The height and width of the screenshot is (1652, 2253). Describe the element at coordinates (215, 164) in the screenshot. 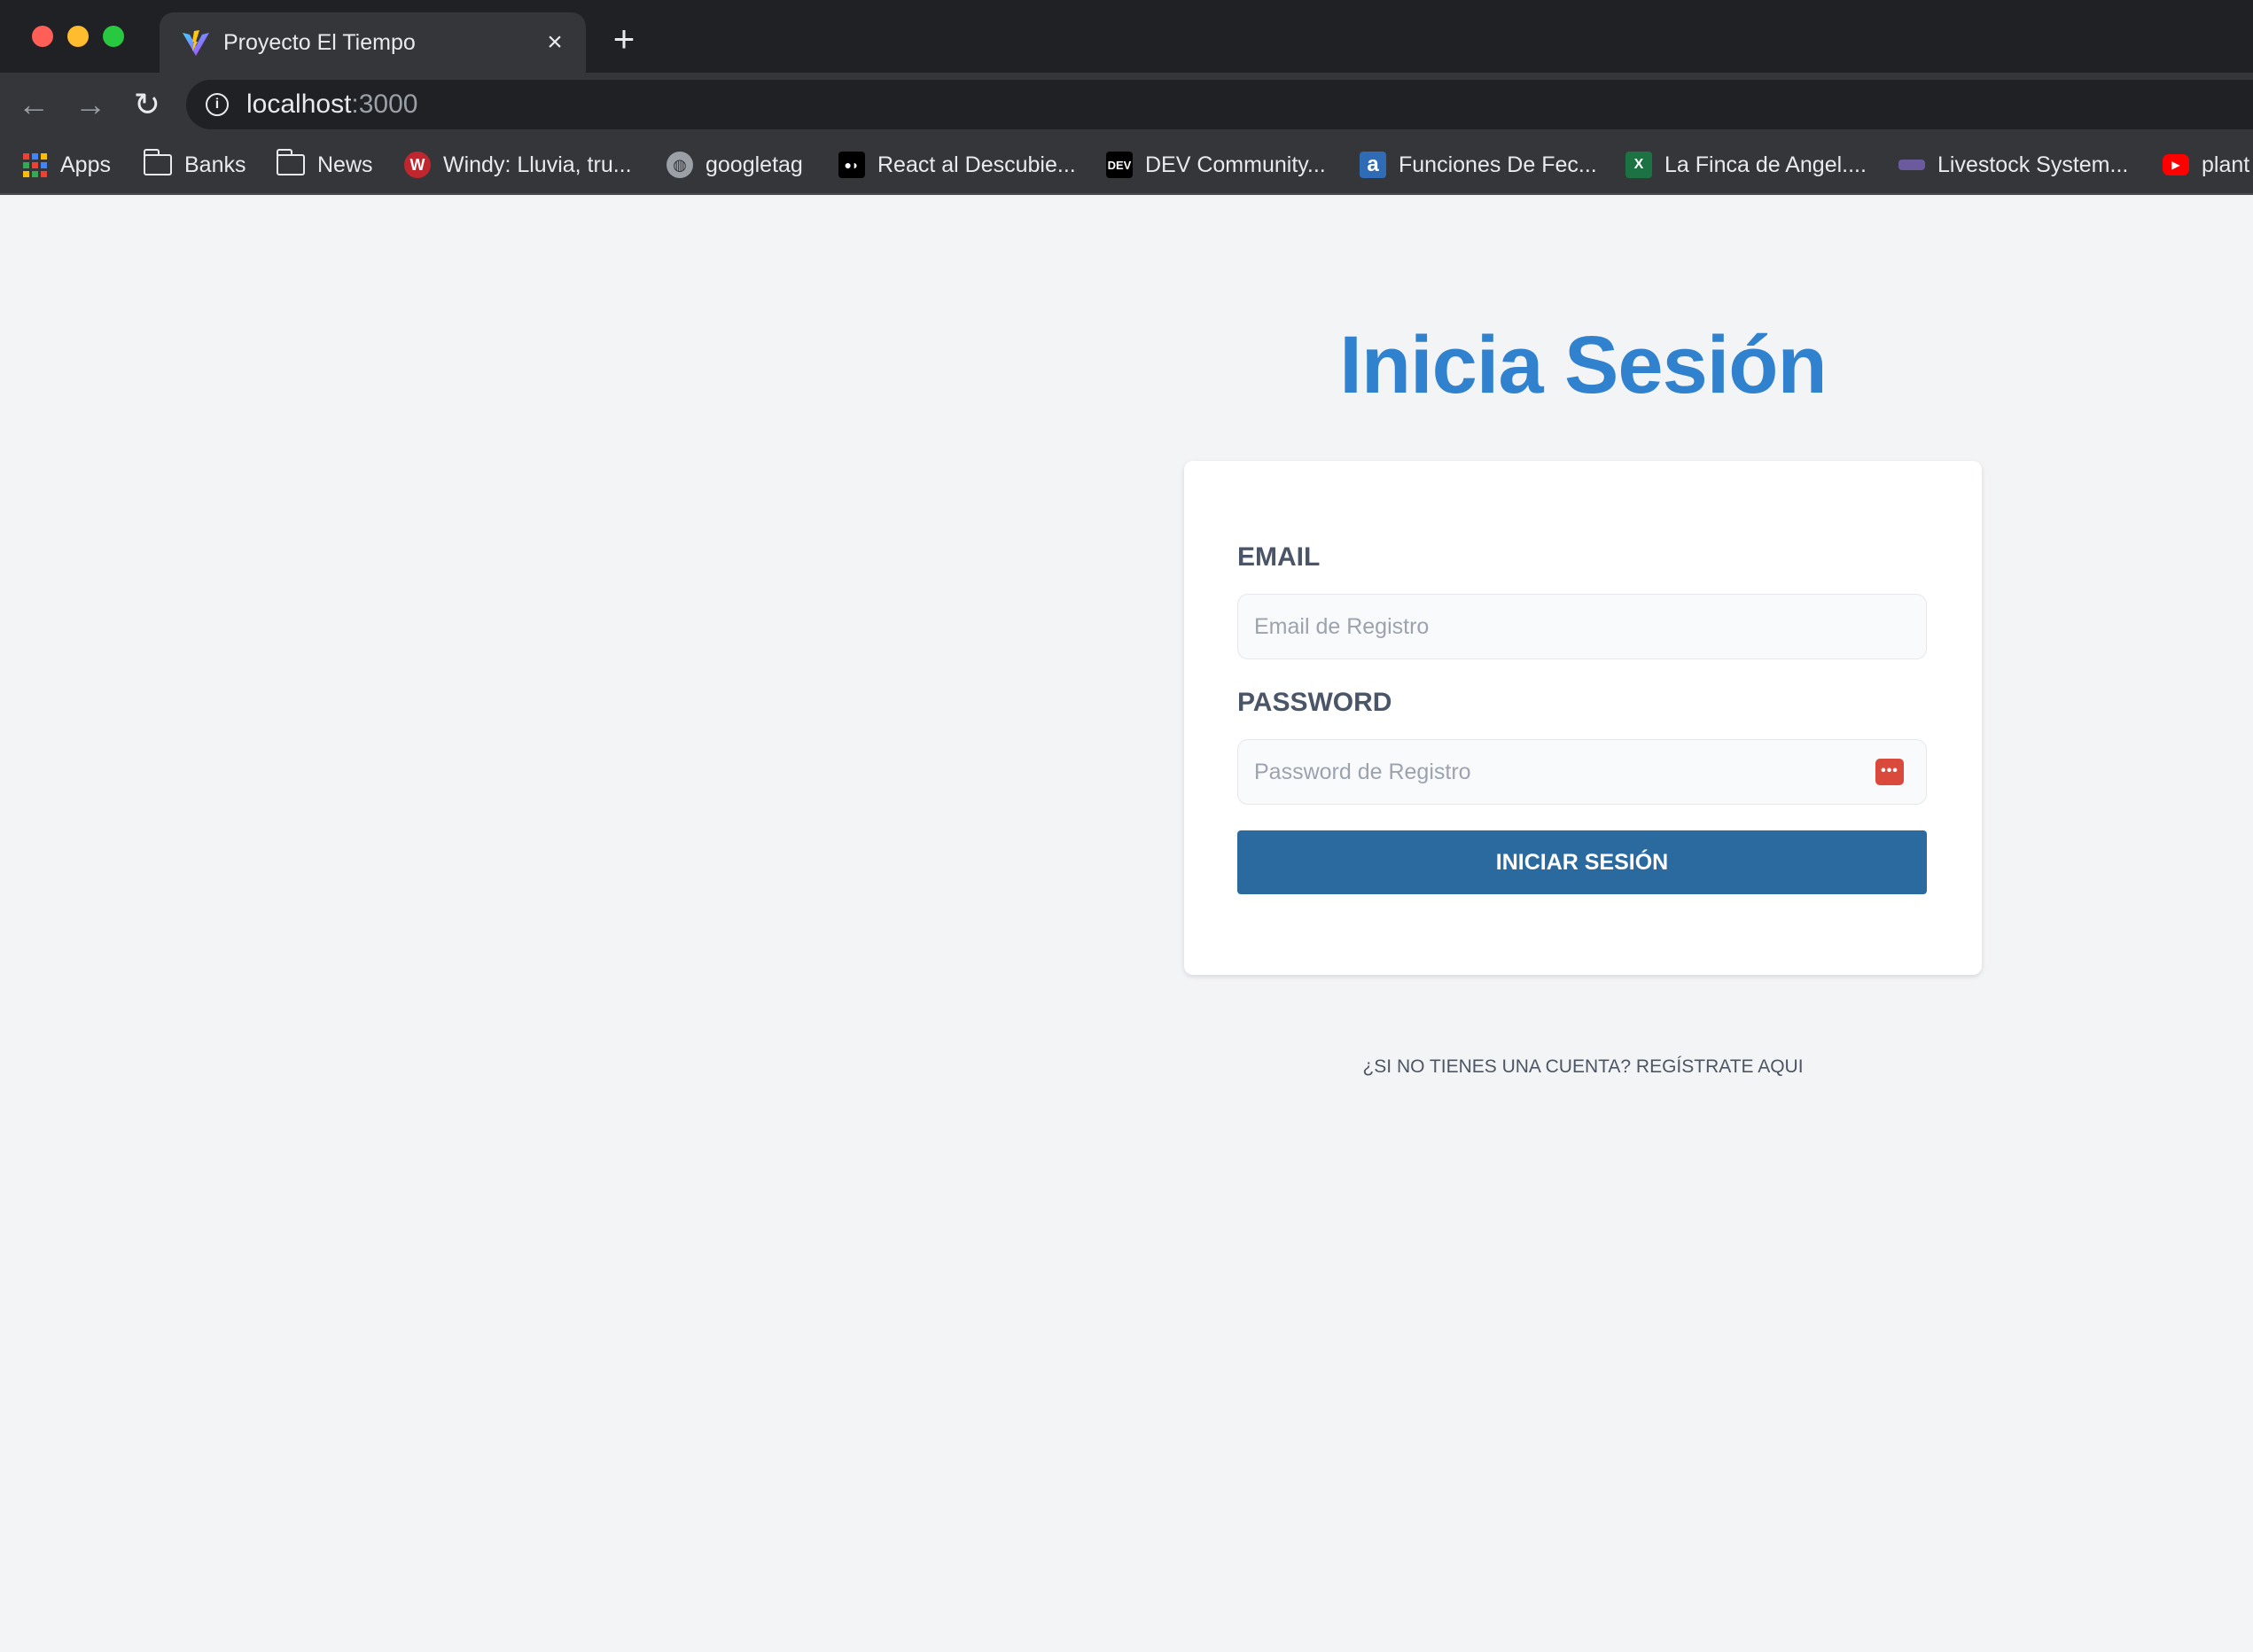

I see `bookmark-label: Banks` at that location.